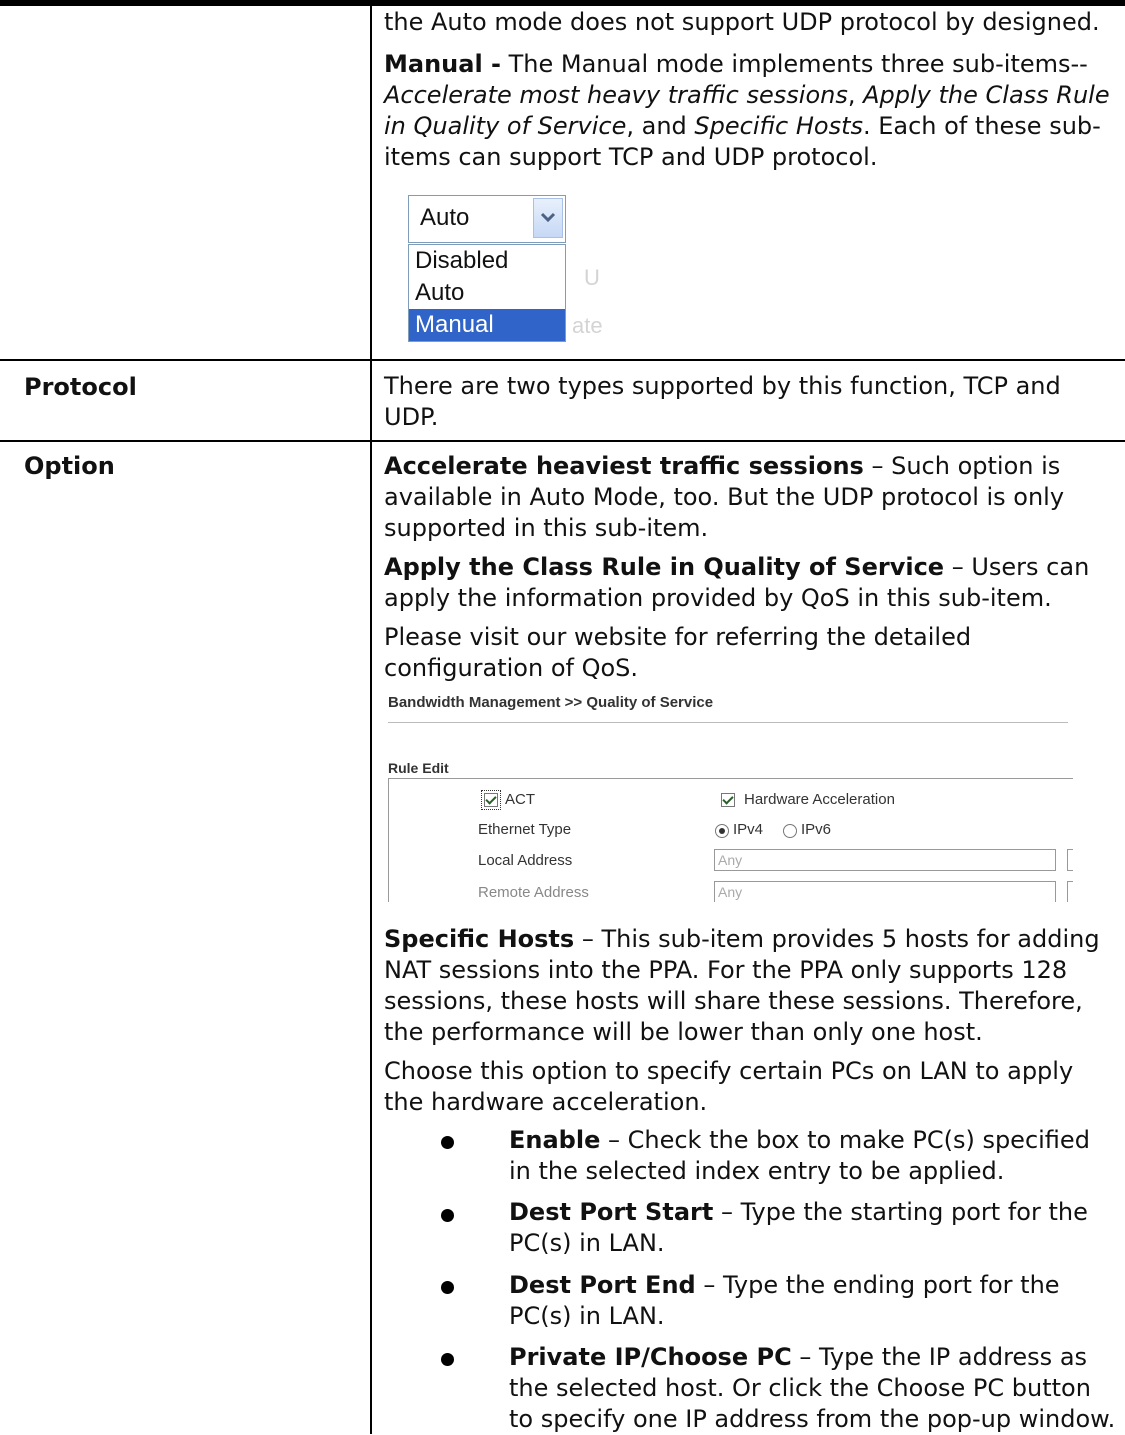 This screenshot has height=1435, width=1125. I want to click on option-auto: Auto, so click(487, 293).